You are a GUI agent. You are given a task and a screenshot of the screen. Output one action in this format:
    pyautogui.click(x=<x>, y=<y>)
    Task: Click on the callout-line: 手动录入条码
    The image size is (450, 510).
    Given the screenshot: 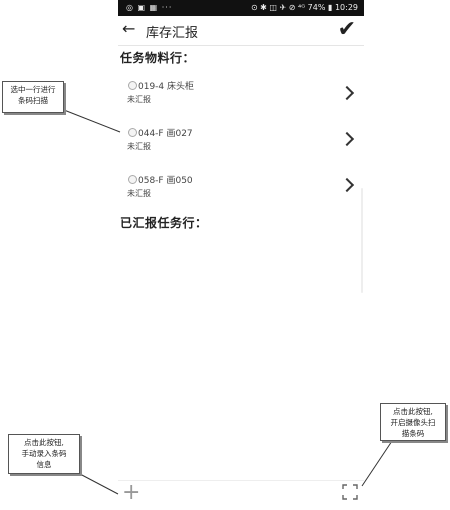 What is the action you would take?
    pyautogui.click(x=44, y=453)
    